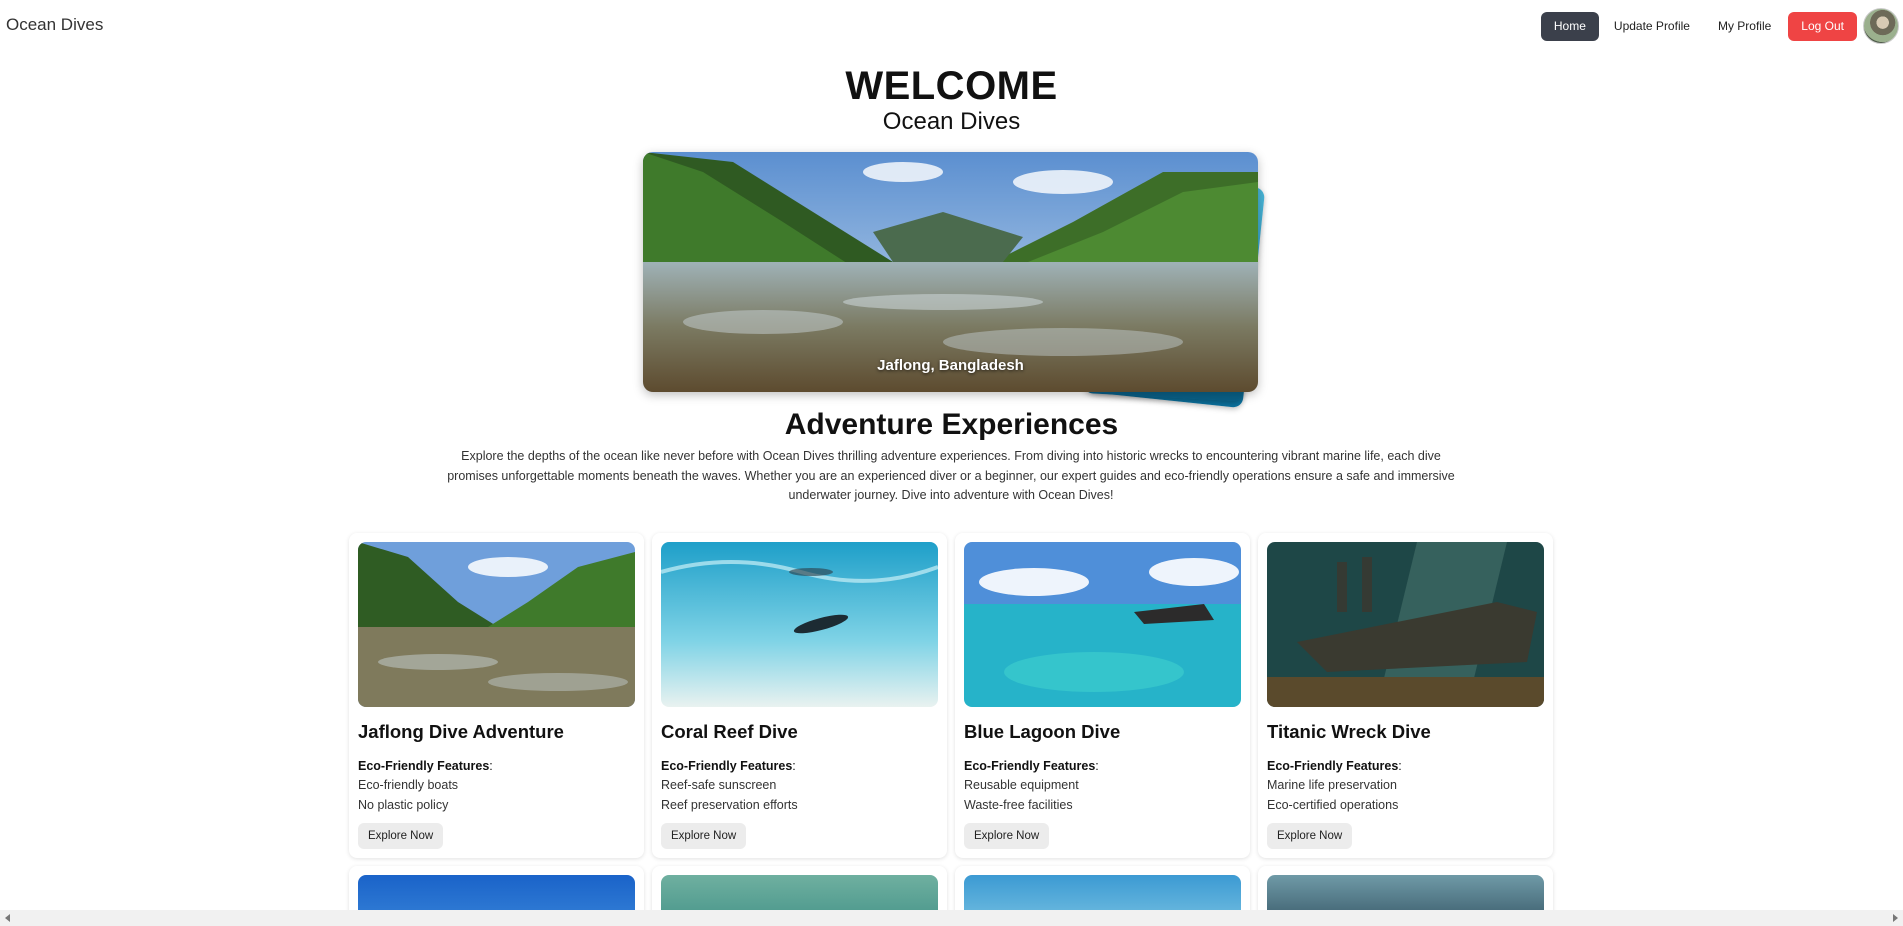 This screenshot has width=1903, height=926. What do you see at coordinates (719, 785) in the screenshot?
I see `feature-item: Reef-safe sunscreen` at bounding box center [719, 785].